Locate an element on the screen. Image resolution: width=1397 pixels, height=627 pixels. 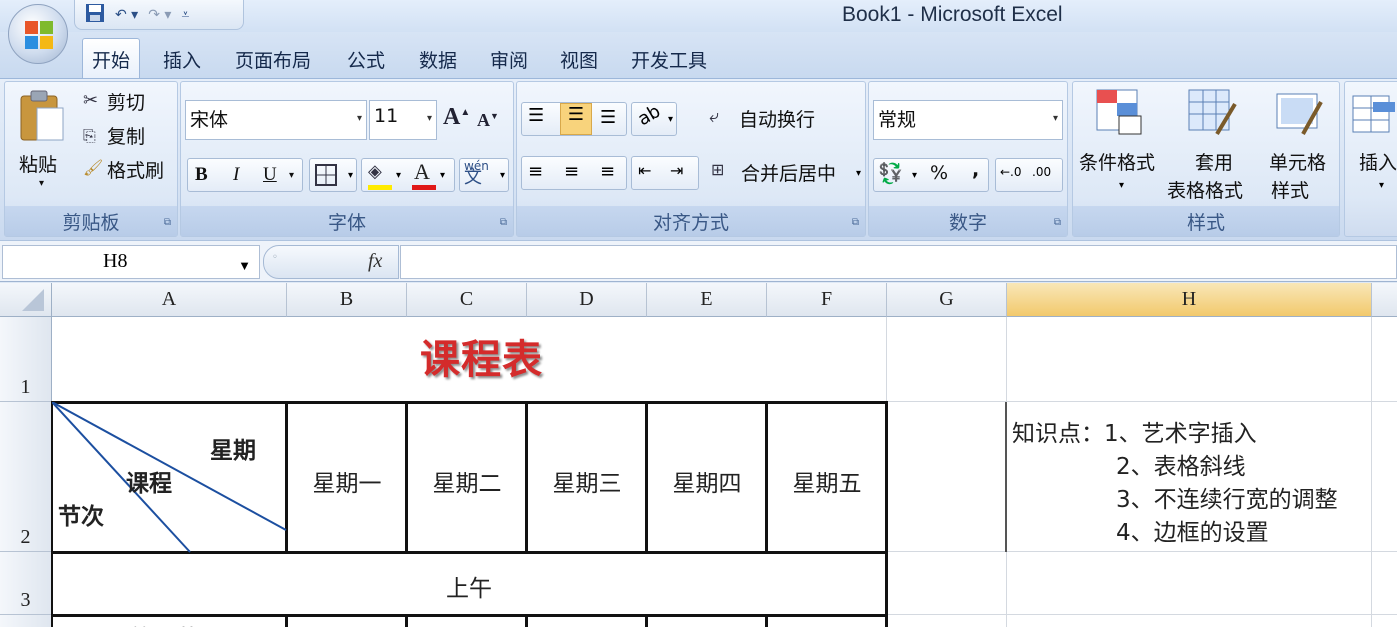
office-button is located at coordinates (38, 34).